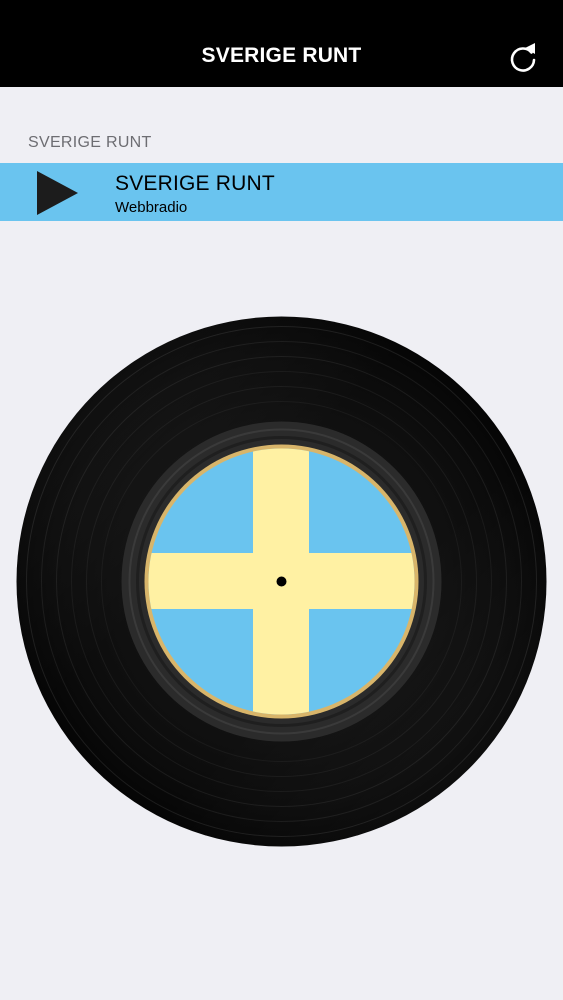 This screenshot has width=563, height=1000. I want to click on station-row-sverige-runt: SVERIGE RUNT Webbradio, so click(281, 192).